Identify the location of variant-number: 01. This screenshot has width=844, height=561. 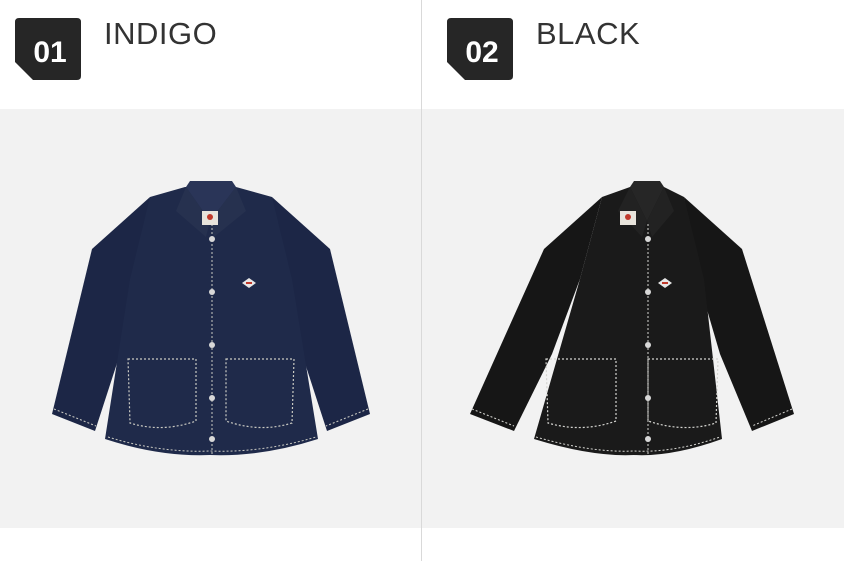
(50, 52).